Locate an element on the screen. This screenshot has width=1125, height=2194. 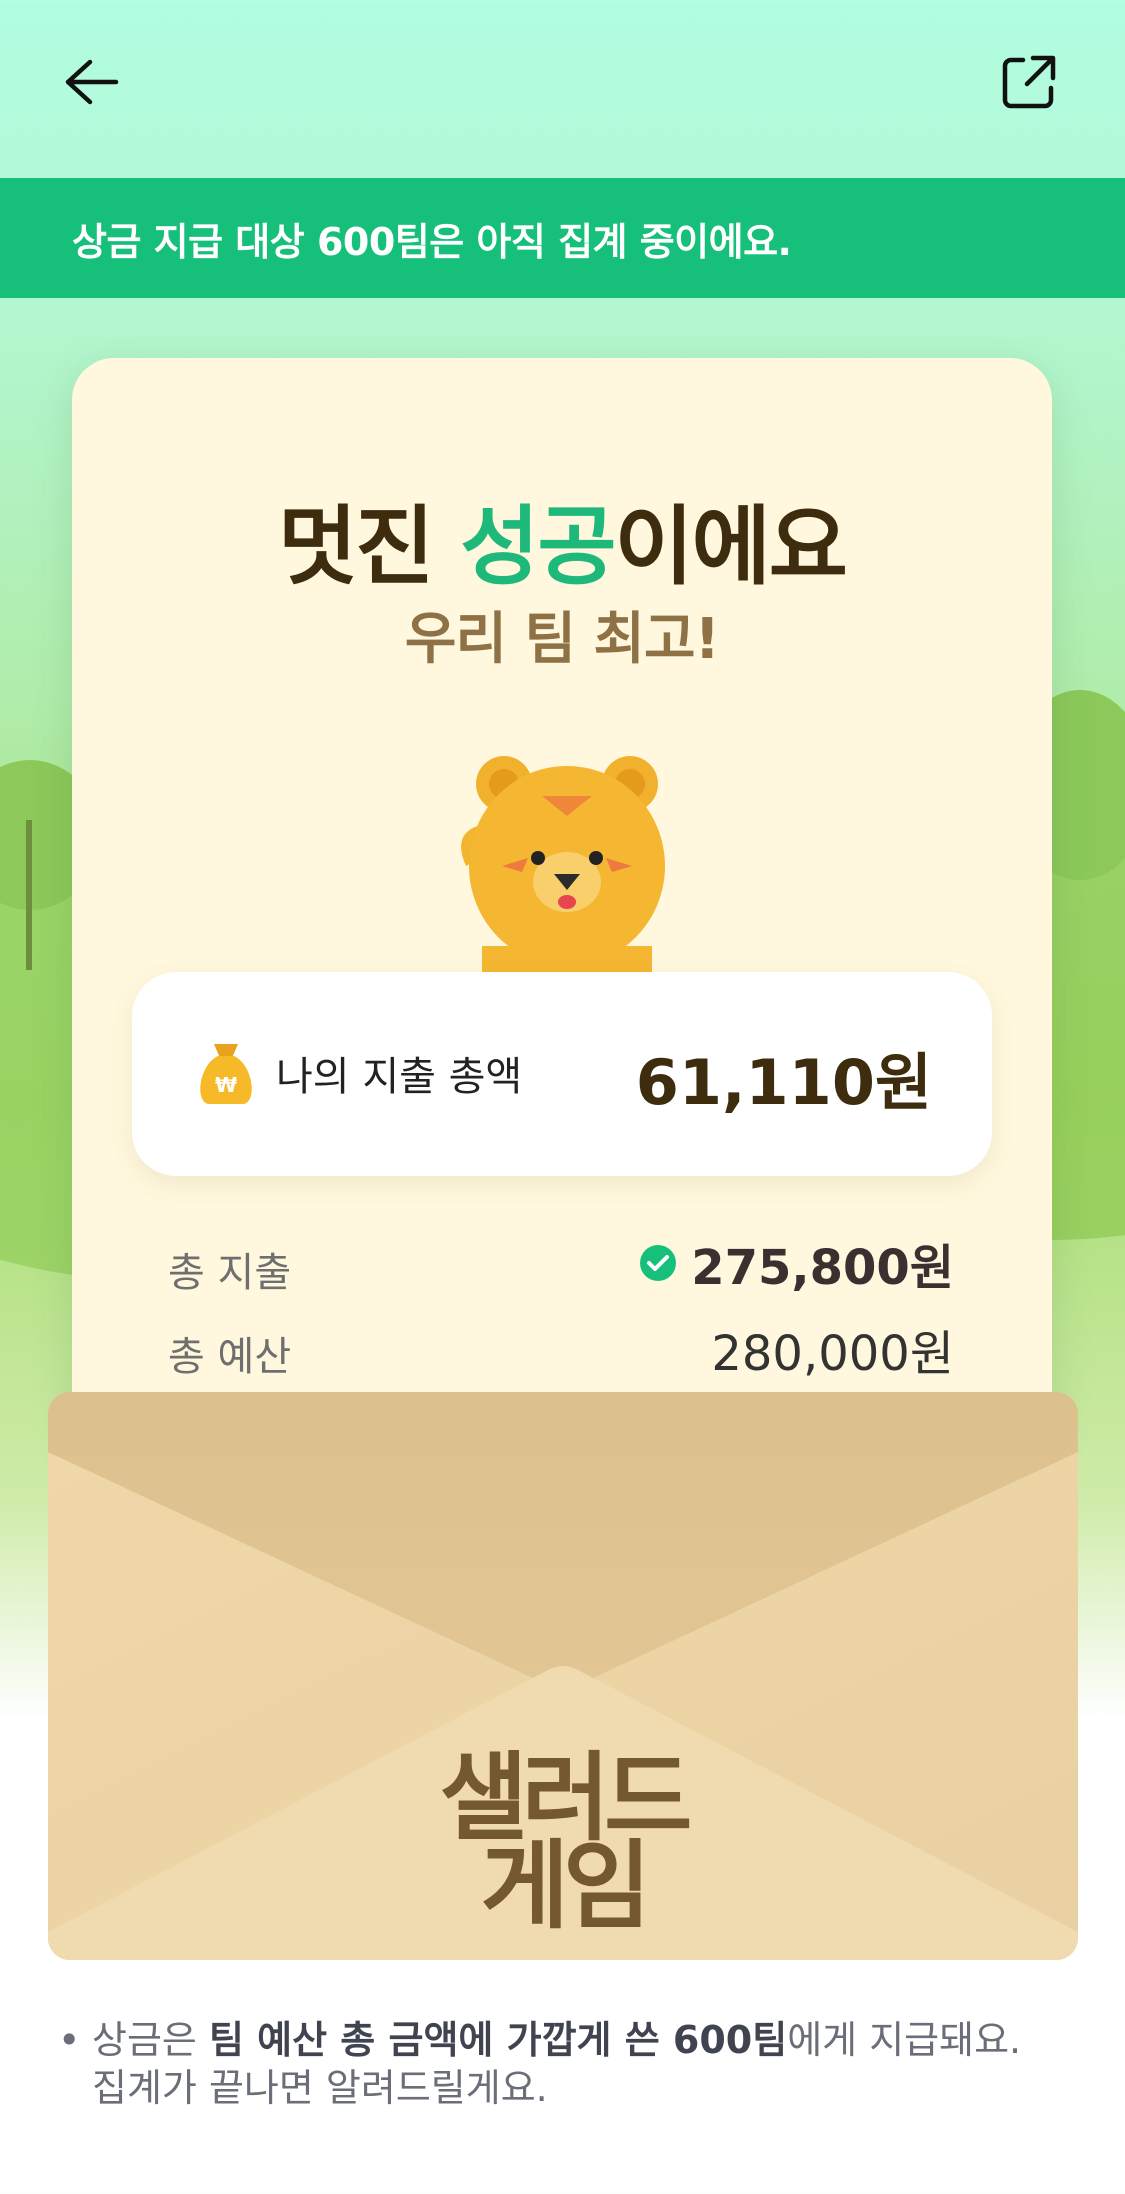
total-budget-value: 280,000원 is located at coordinates (832, 1354).